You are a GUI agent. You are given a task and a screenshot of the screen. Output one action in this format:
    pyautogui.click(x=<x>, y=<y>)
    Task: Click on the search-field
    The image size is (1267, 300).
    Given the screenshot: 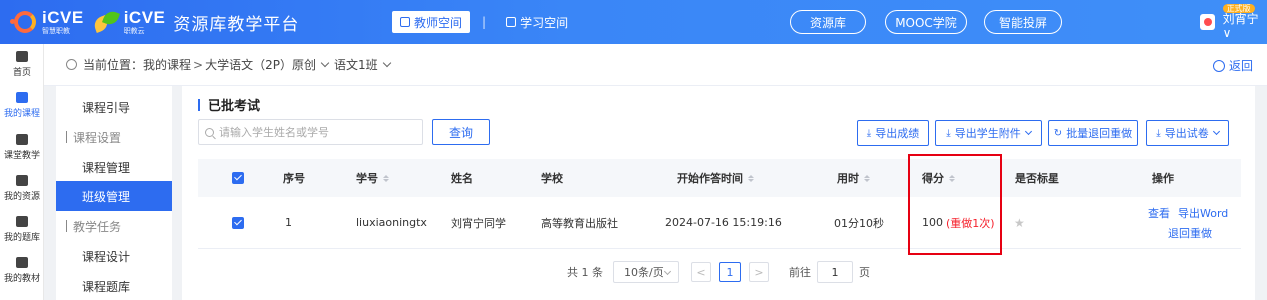 What is the action you would take?
    pyautogui.click(x=310, y=132)
    